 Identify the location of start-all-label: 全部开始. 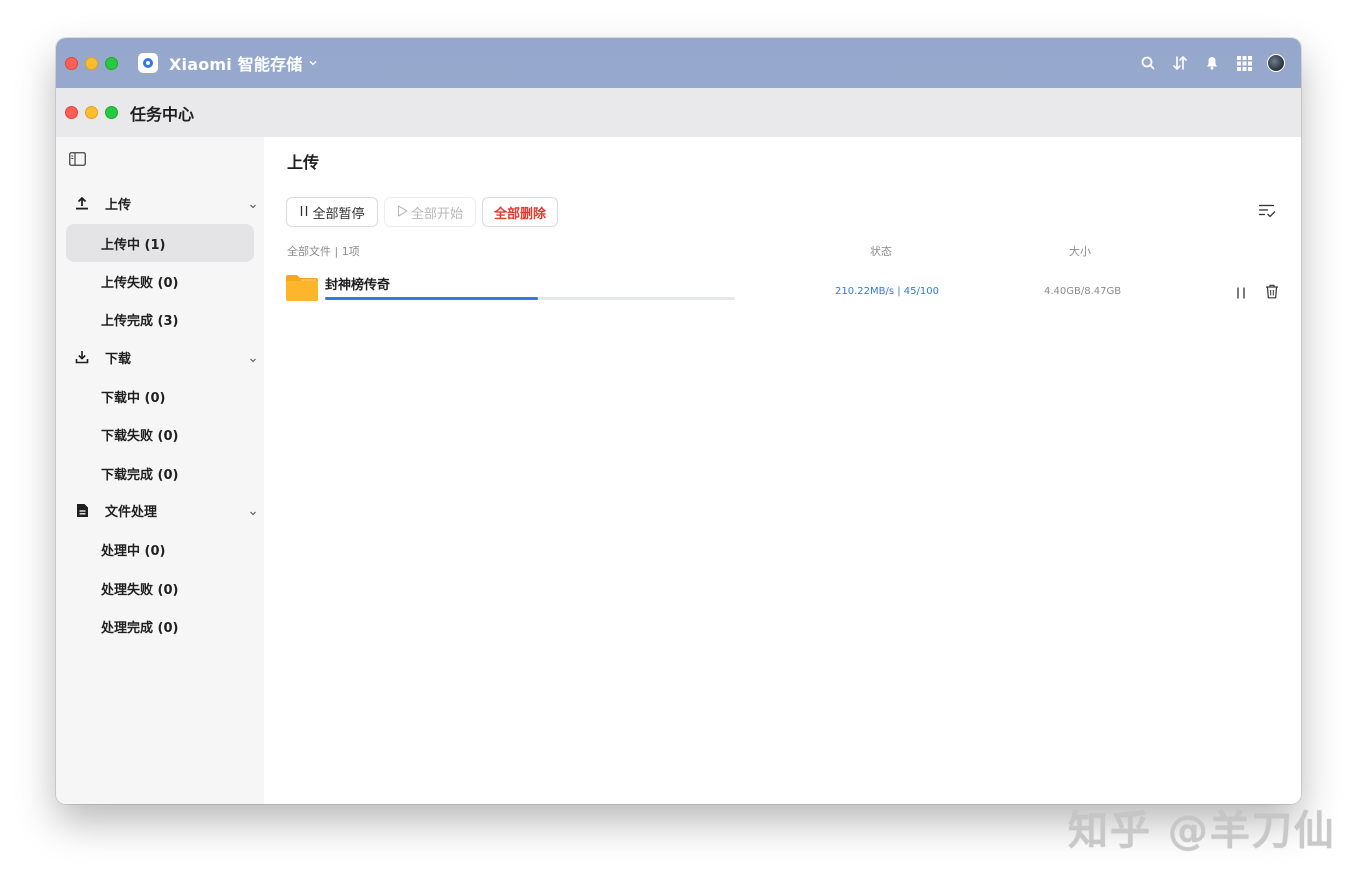
(436, 214).